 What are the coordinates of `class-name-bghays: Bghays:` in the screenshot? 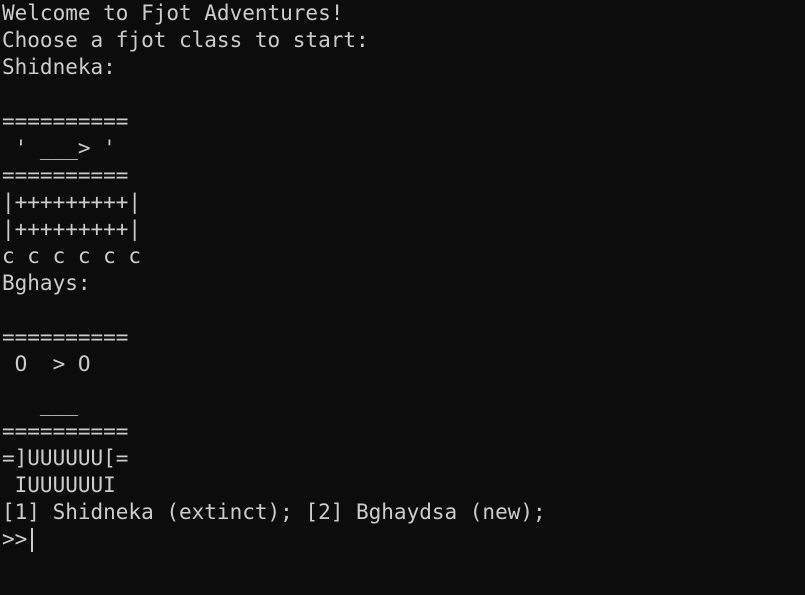 It's located at (46, 283).